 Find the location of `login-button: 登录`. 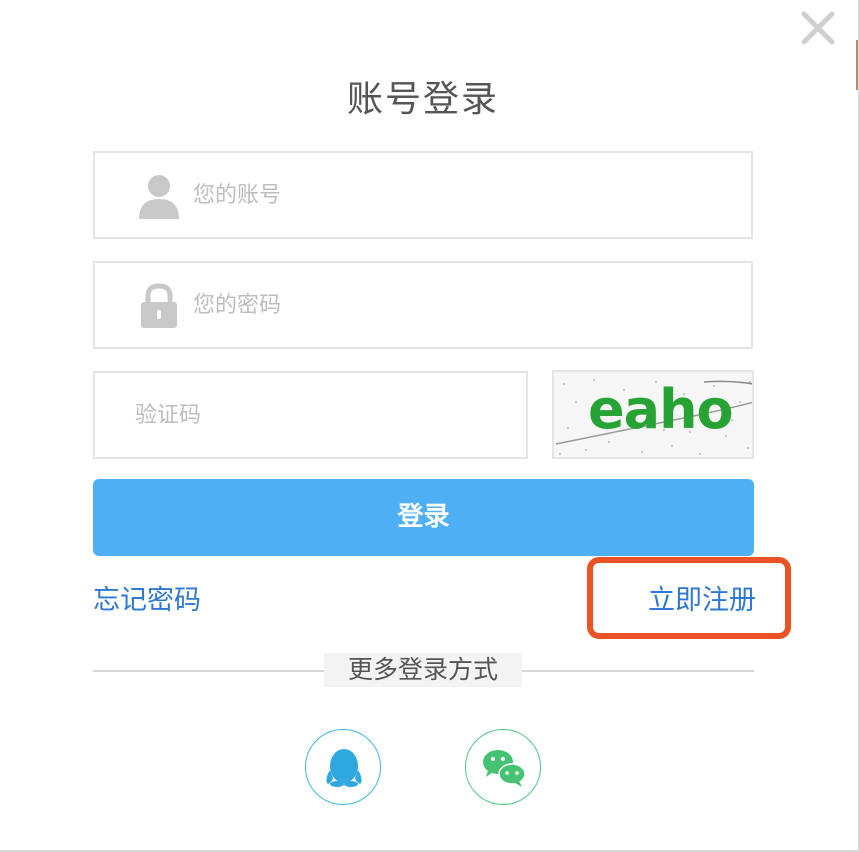

login-button: 登录 is located at coordinates (423, 517).